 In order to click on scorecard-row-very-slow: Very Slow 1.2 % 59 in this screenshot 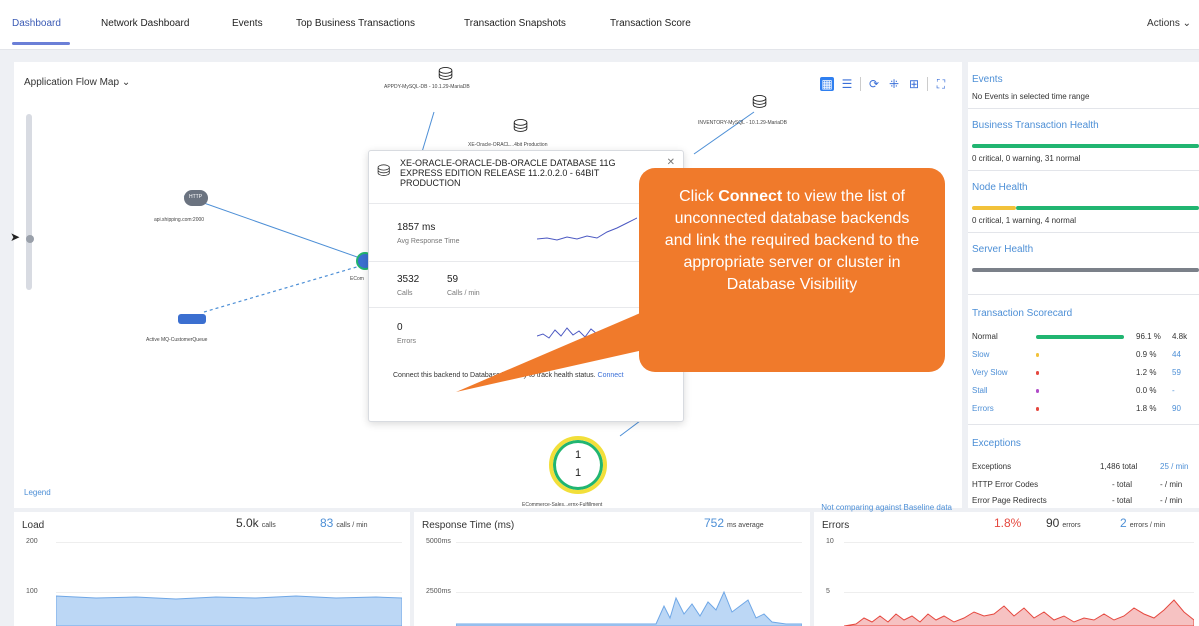, I will do `click(1085, 375)`.